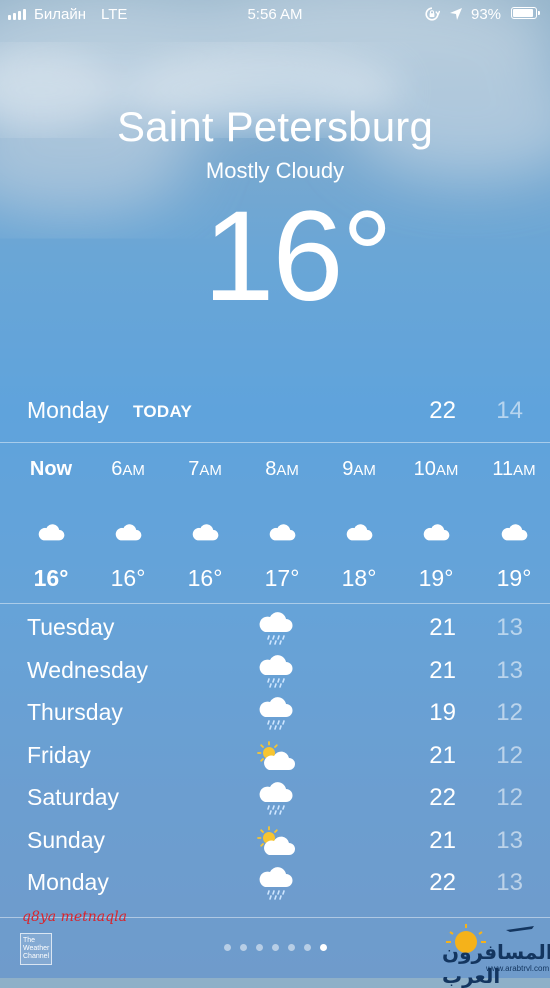 The image size is (550, 988). I want to click on daily-row: Sunday 21 13, so click(275, 845).